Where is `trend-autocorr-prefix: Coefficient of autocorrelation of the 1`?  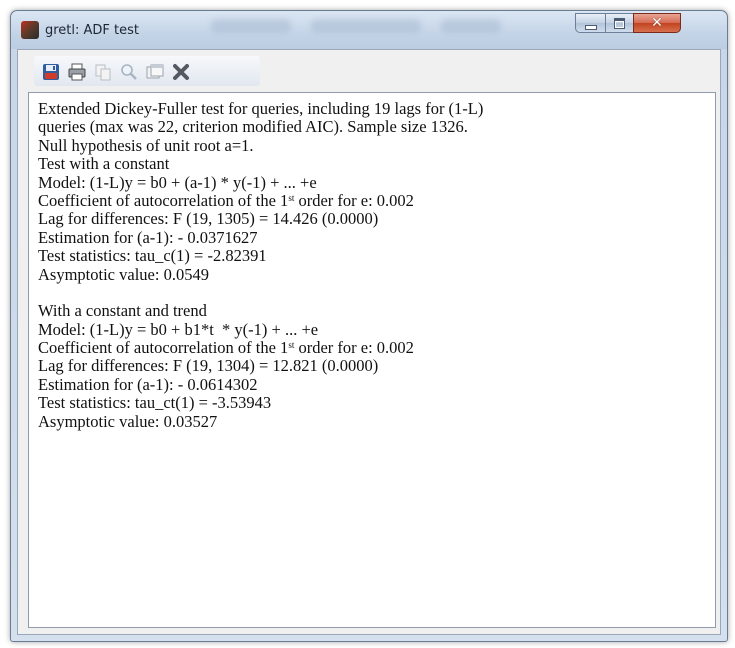
trend-autocorr-prefix: Coefficient of autocorrelation of the 1 is located at coordinates (163, 348).